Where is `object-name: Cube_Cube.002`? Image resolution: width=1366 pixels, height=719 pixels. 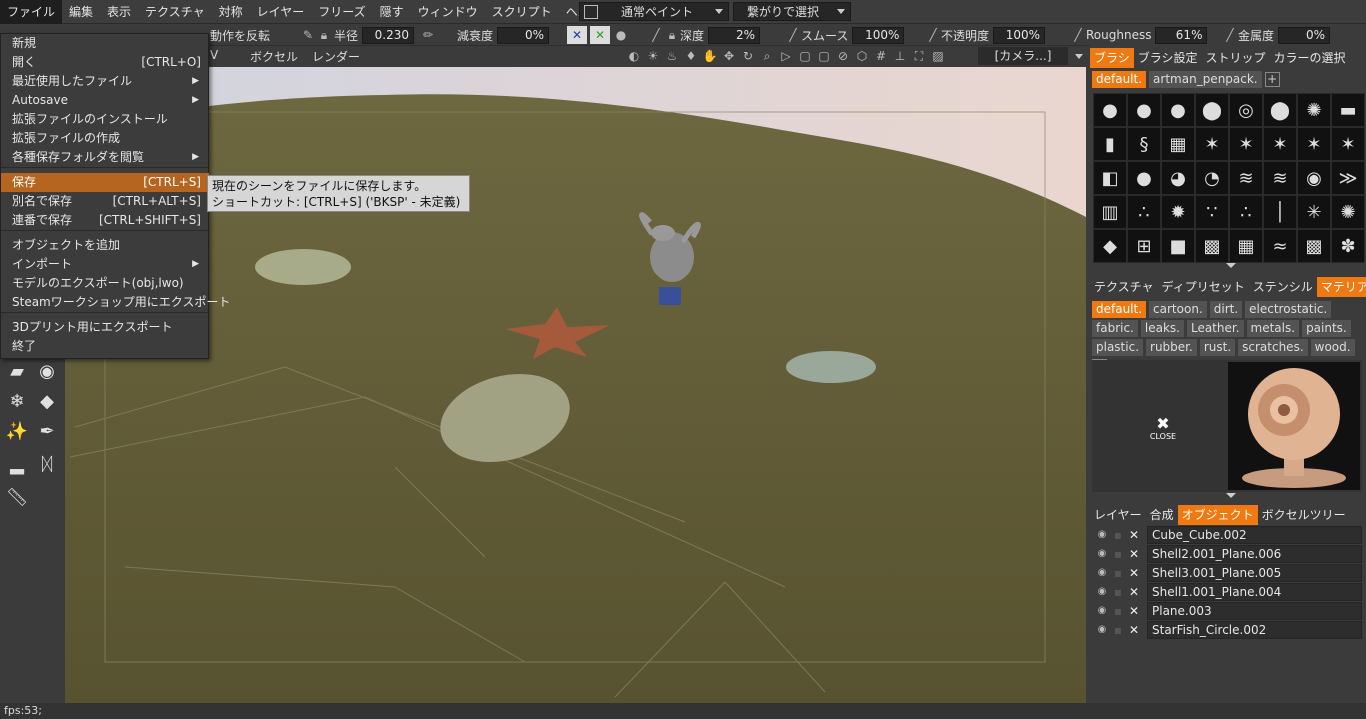
object-name: Cube_Cube.002 is located at coordinates (1254, 535).